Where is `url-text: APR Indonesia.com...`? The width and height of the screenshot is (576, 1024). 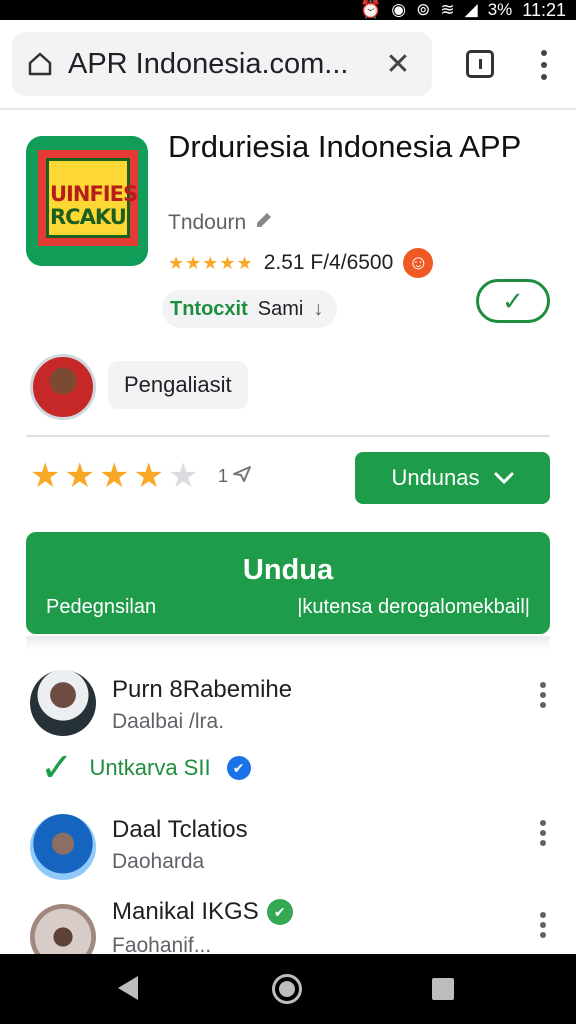
url-text: APR Indonesia.com... is located at coordinates (223, 64).